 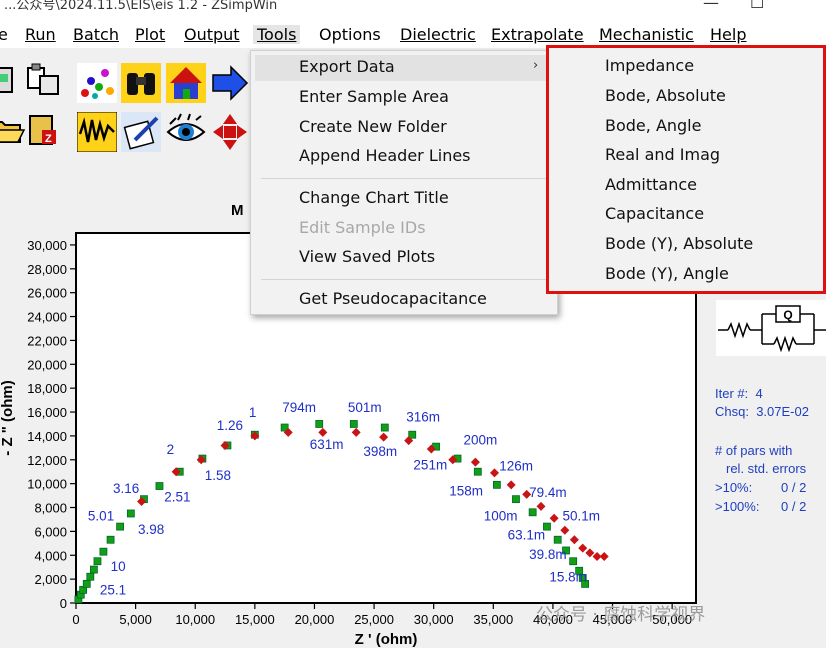 What do you see at coordinates (385, 155) in the screenshot?
I see `menu-item-append-header-lines: Append Header Lines` at bounding box center [385, 155].